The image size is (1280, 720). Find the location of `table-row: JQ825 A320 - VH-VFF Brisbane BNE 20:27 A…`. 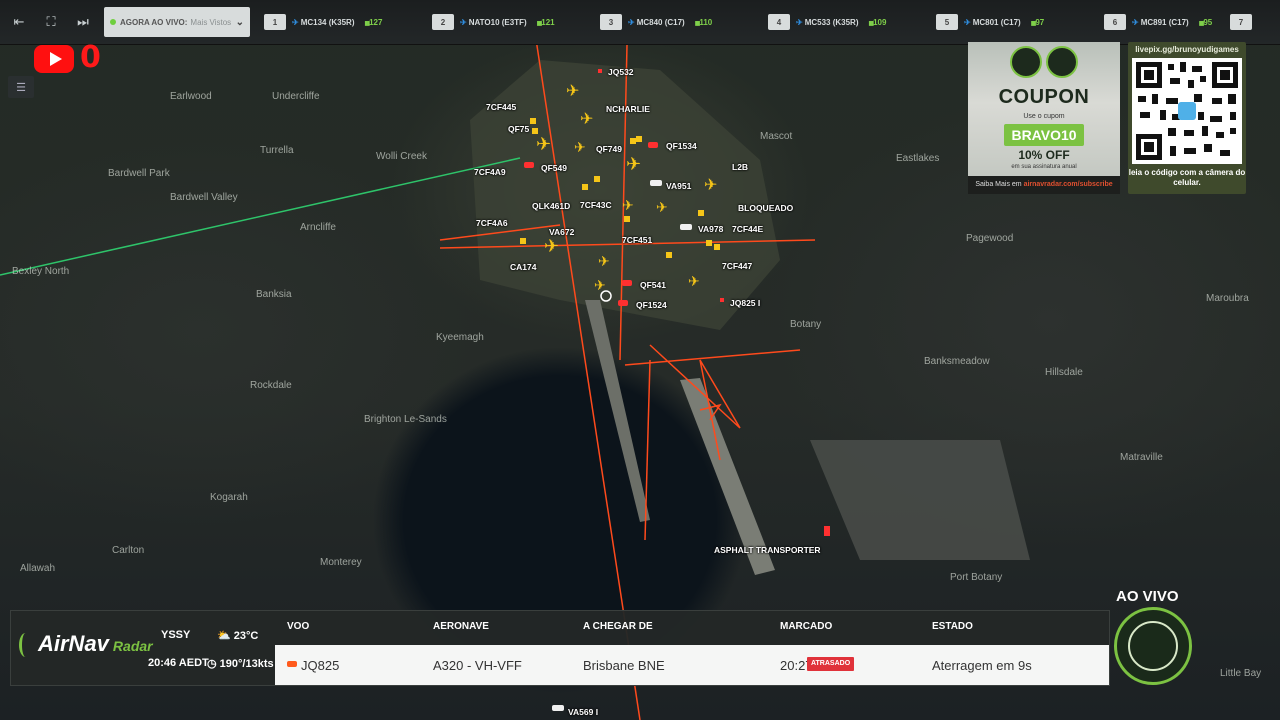

table-row: JQ825 A320 - VH-VFF Brisbane BNE 20:27 A… is located at coordinates (692, 665).